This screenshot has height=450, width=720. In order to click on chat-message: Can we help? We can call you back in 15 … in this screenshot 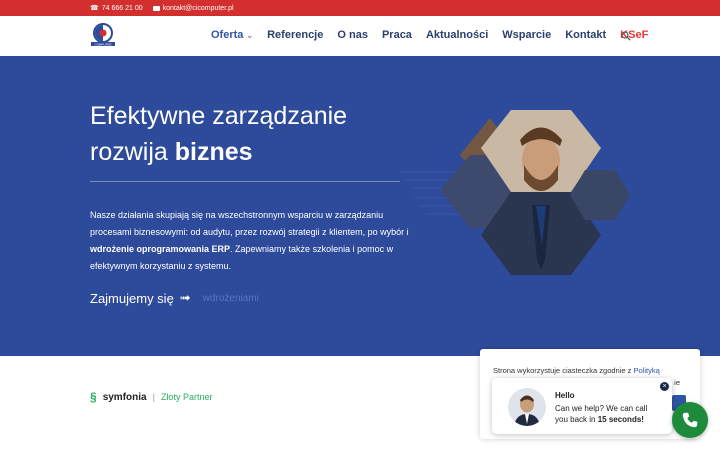, I will do `click(607, 414)`.